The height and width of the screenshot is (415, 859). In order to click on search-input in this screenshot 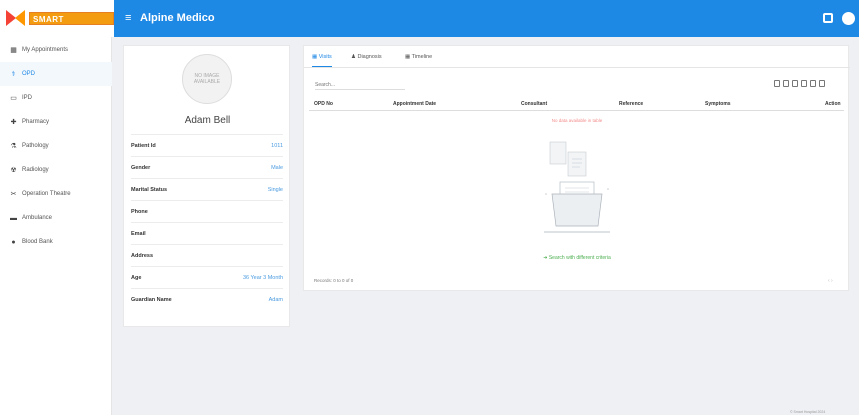, I will do `click(360, 85)`.